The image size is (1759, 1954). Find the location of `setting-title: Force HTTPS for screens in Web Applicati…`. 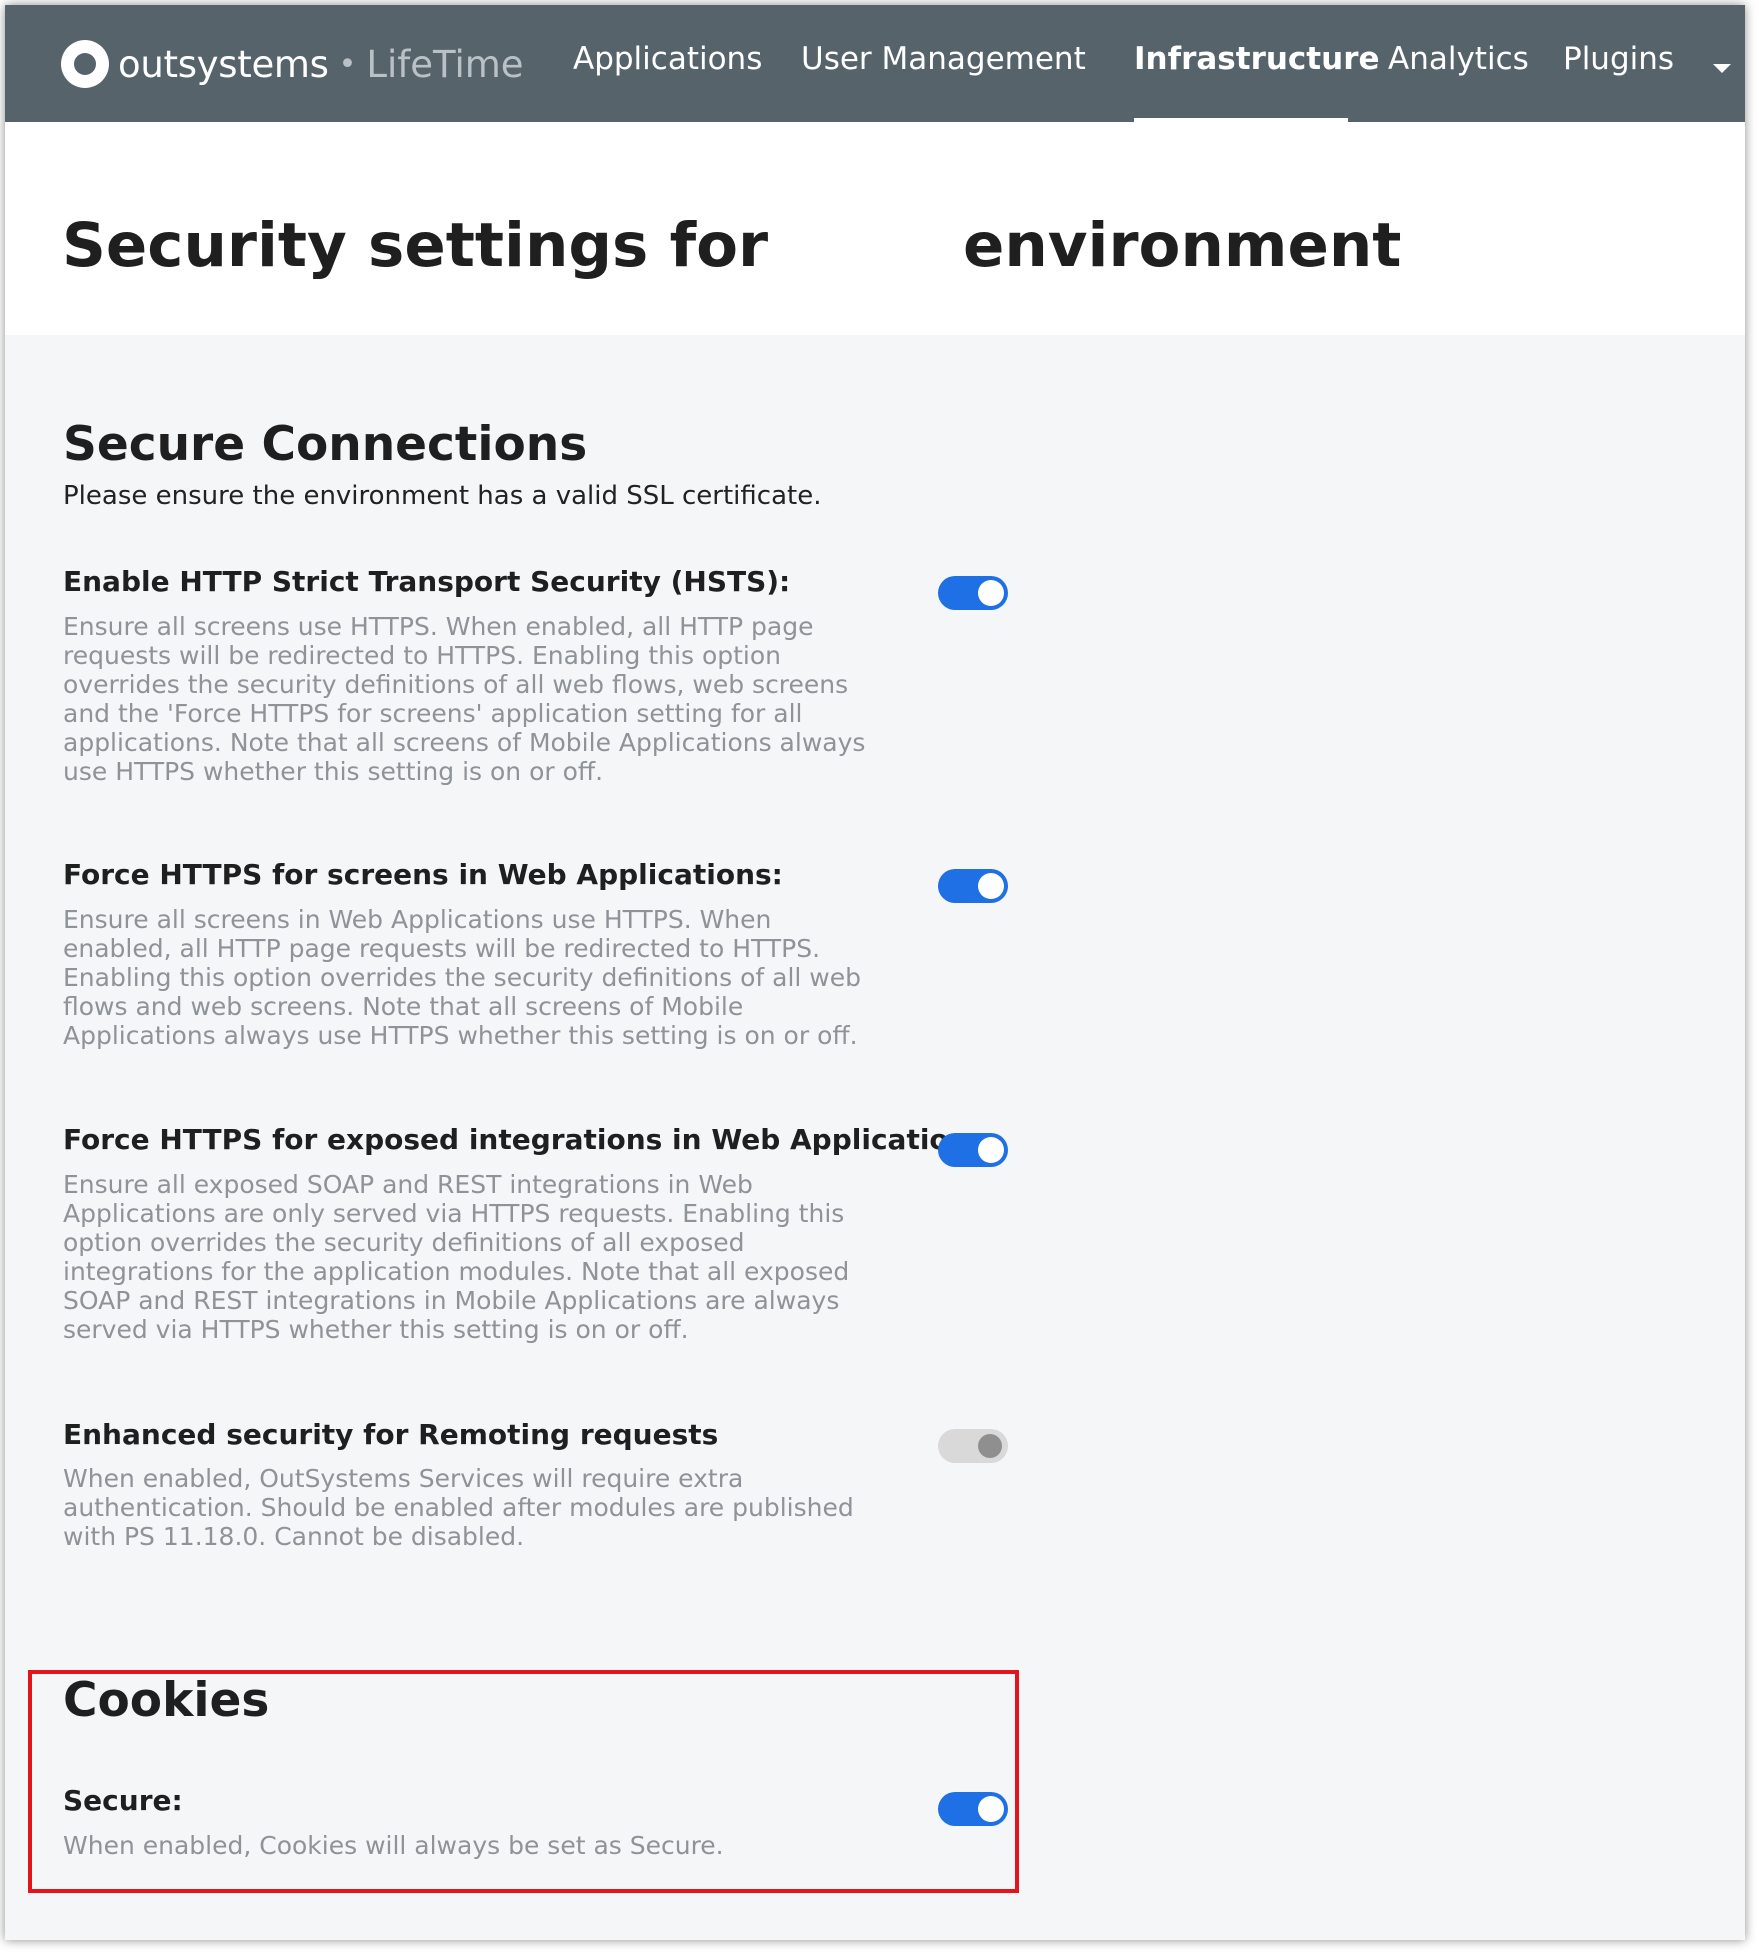

setting-title: Force HTTPS for screens in Web Applicati… is located at coordinates (423, 874).